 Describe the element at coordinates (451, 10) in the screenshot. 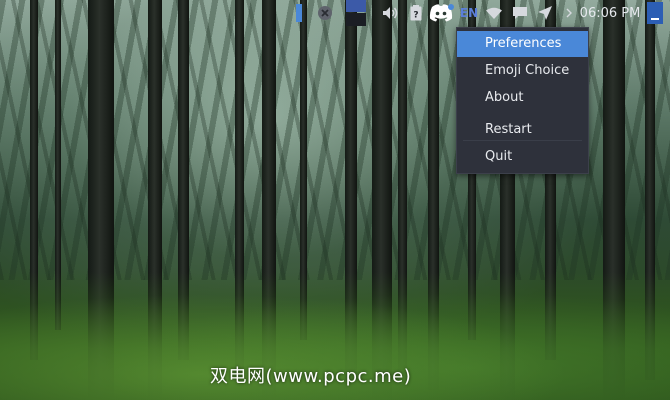

I see `status-dot-icon` at that location.